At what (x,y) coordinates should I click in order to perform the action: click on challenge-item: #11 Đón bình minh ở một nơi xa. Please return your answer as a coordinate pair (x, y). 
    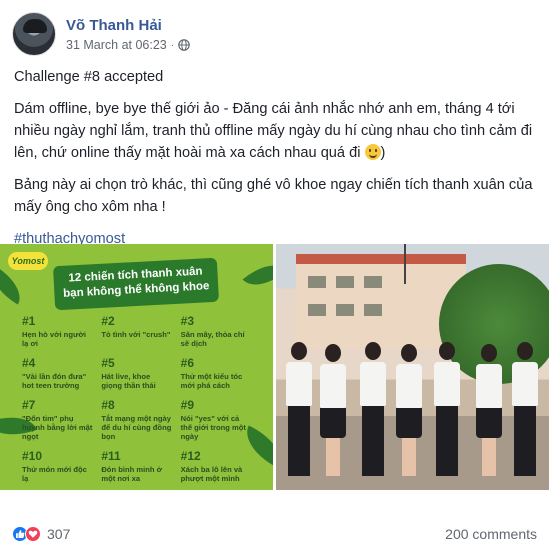
    Looking at the image, I should click on (136, 466).